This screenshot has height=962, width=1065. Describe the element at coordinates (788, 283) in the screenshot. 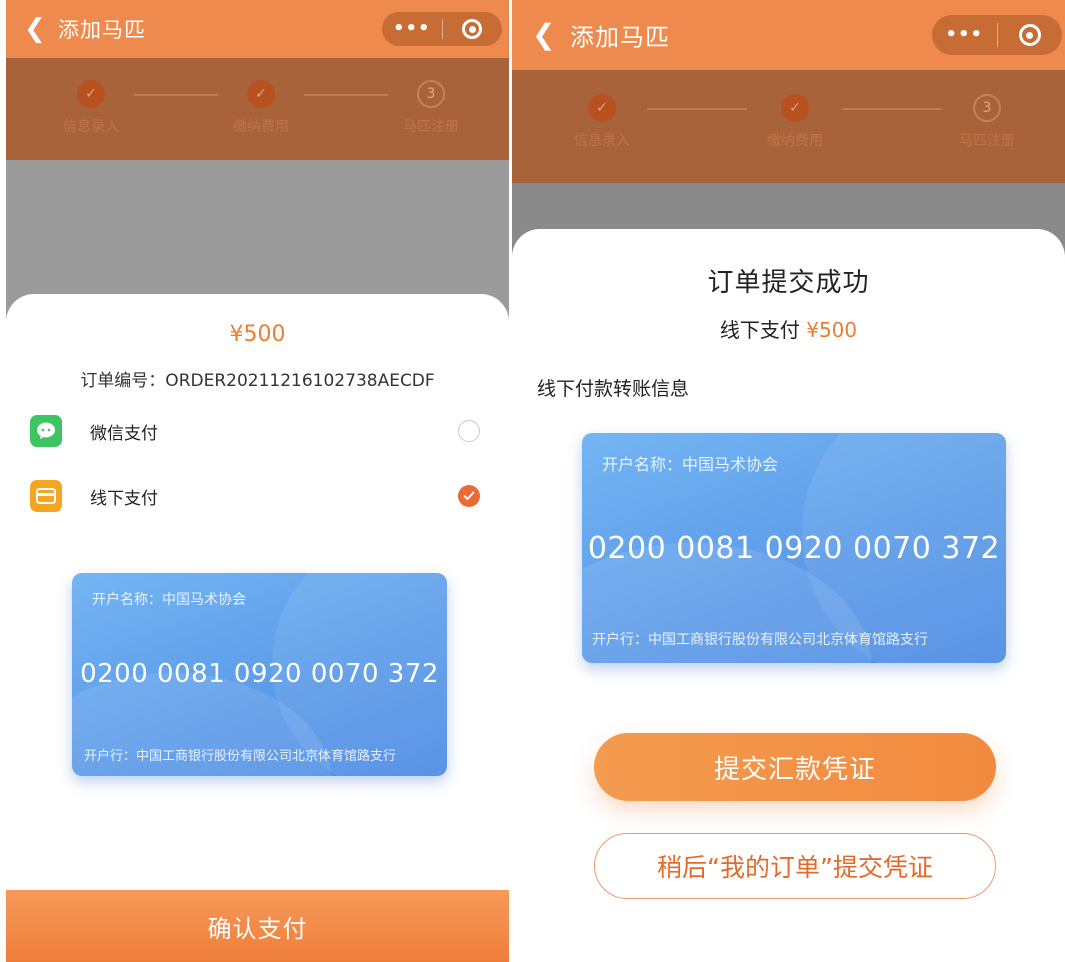

I see `success-title: 订单提交成功` at that location.